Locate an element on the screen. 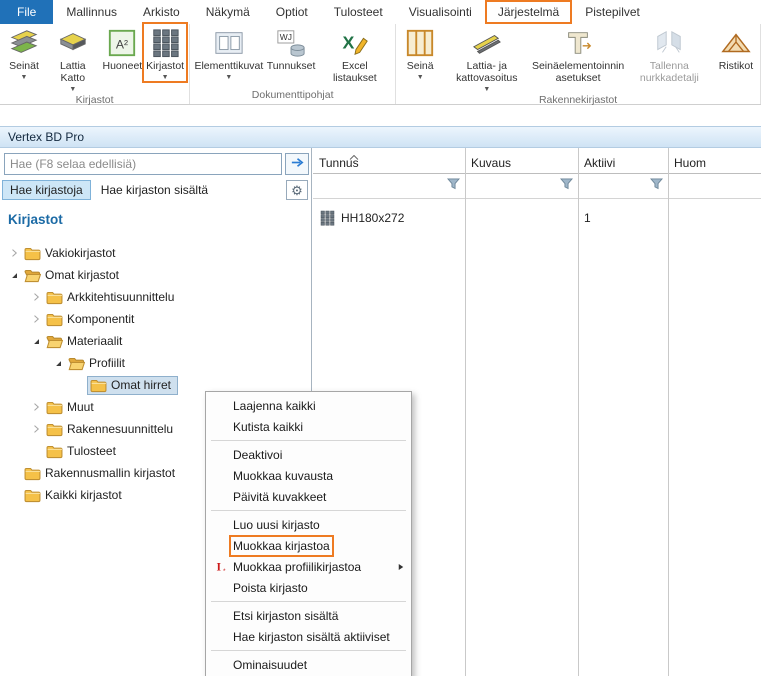 This screenshot has width=761, height=676. profile-library-icon: I * is located at coordinates (220, 566).